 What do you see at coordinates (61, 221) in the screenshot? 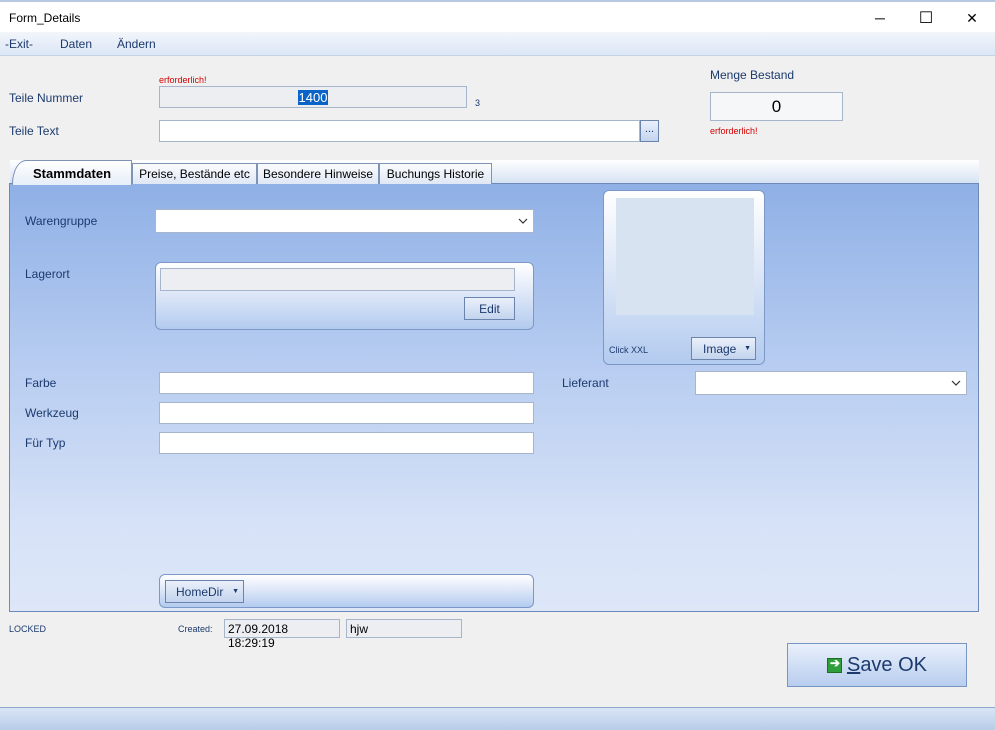
I see `warengruppe-label: Warengruppe` at bounding box center [61, 221].